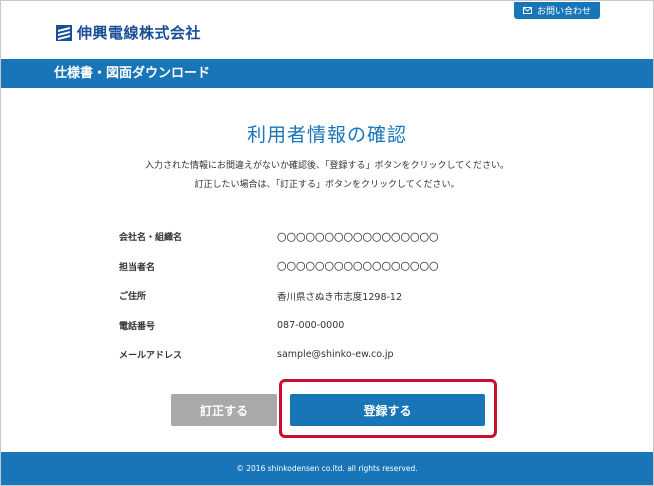 The image size is (654, 486). Describe the element at coordinates (326, 135) in the screenshot. I see `page-title: 利用者情報の確認` at that location.